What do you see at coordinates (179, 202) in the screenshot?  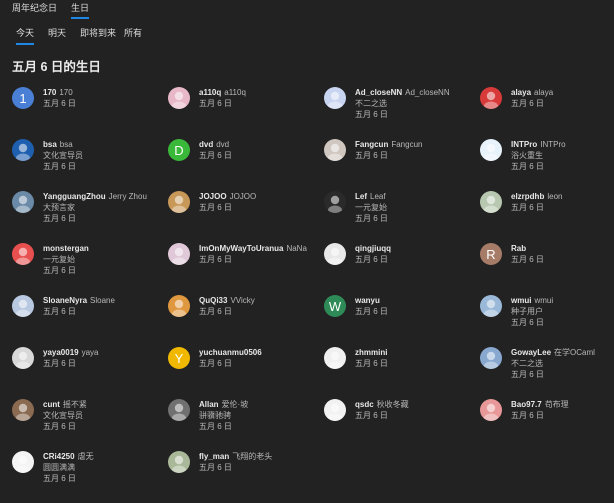 I see `dog-avatar-icon` at bounding box center [179, 202].